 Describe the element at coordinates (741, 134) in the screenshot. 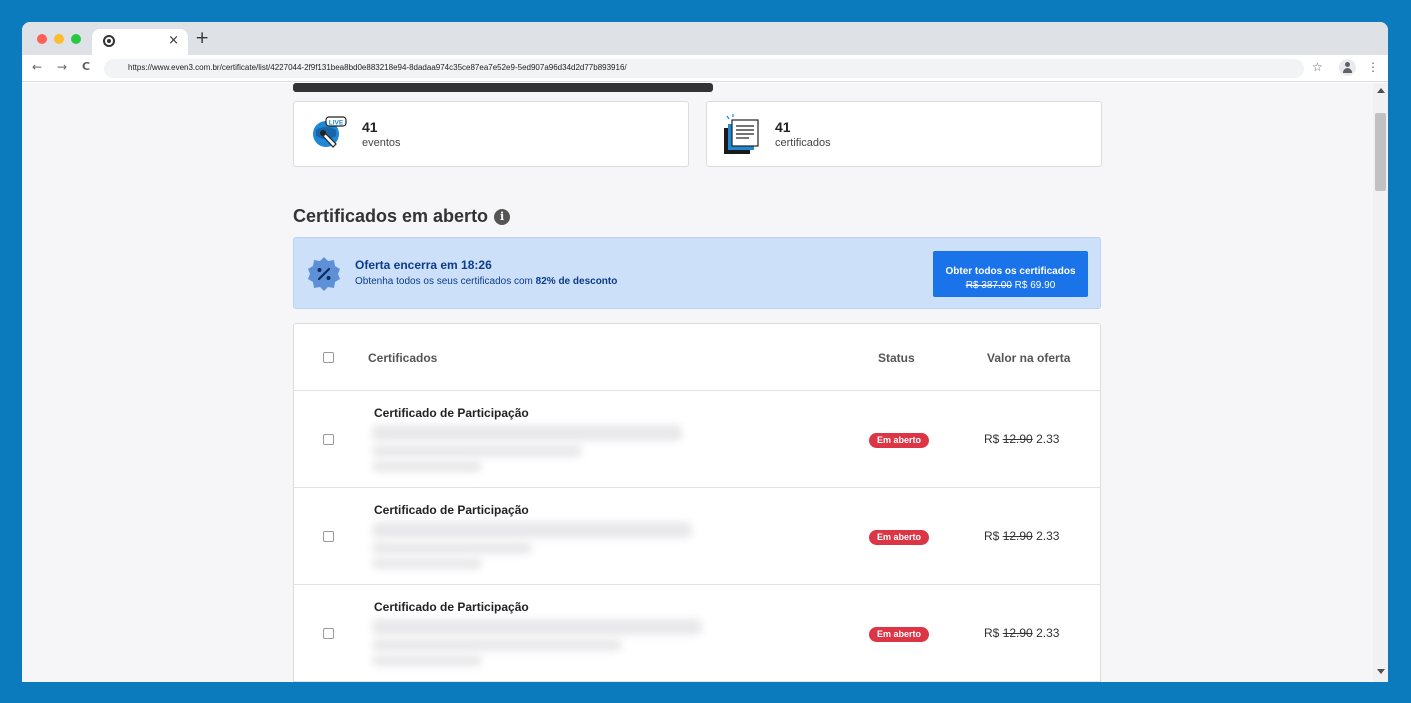

I see `document-stack-icon` at that location.